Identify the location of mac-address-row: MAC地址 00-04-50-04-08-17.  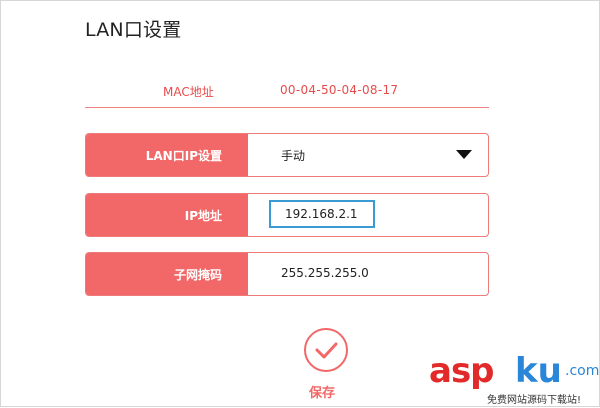
(287, 89).